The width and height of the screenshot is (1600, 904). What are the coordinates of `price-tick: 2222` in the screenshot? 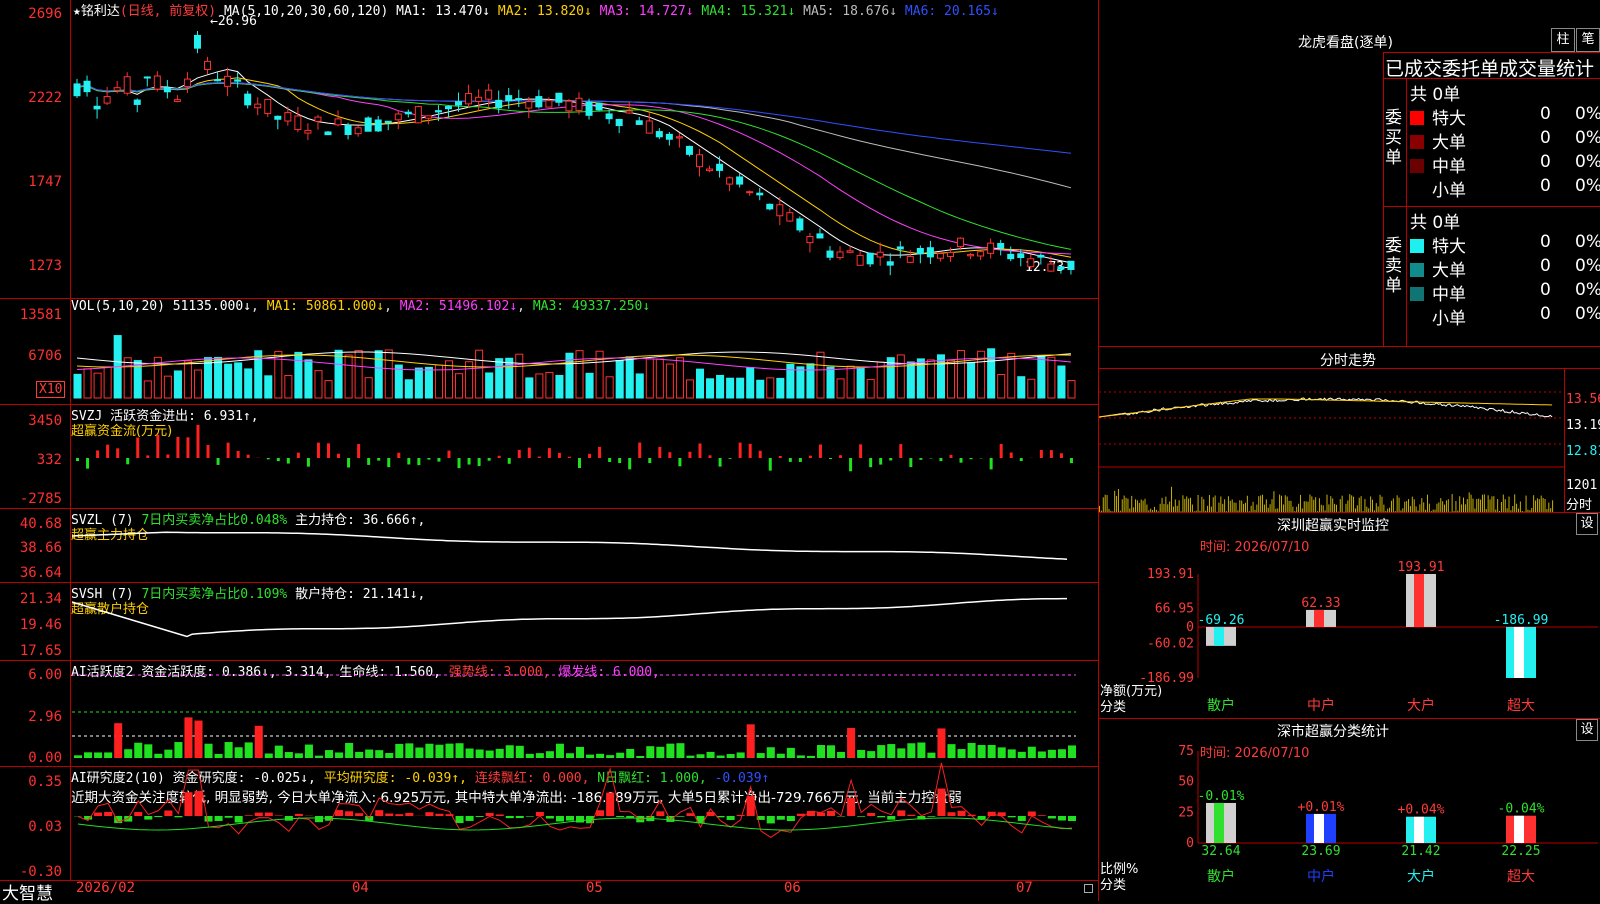 It's located at (32, 98).